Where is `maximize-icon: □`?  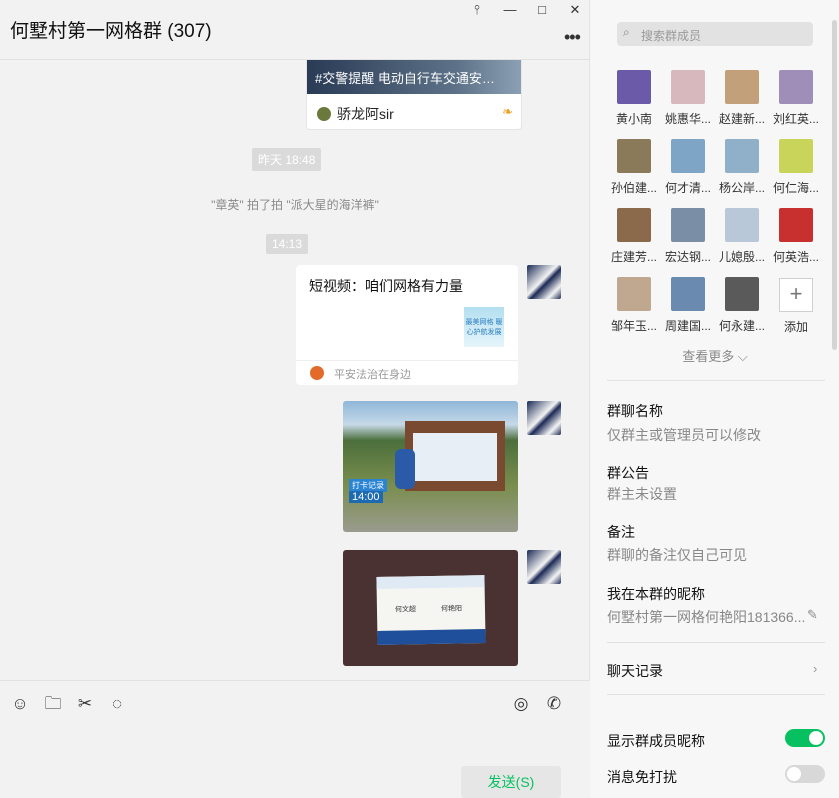 maximize-icon: □ is located at coordinates (542, 10).